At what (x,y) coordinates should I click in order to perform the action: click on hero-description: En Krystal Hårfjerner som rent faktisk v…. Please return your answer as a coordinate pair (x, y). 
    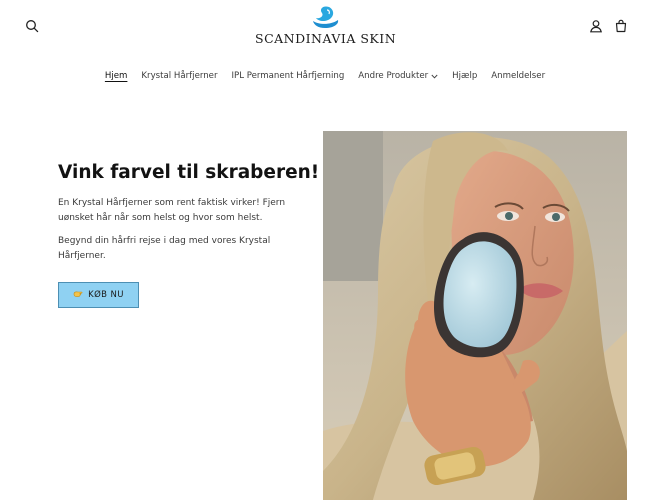
    Looking at the image, I should click on (172, 210).